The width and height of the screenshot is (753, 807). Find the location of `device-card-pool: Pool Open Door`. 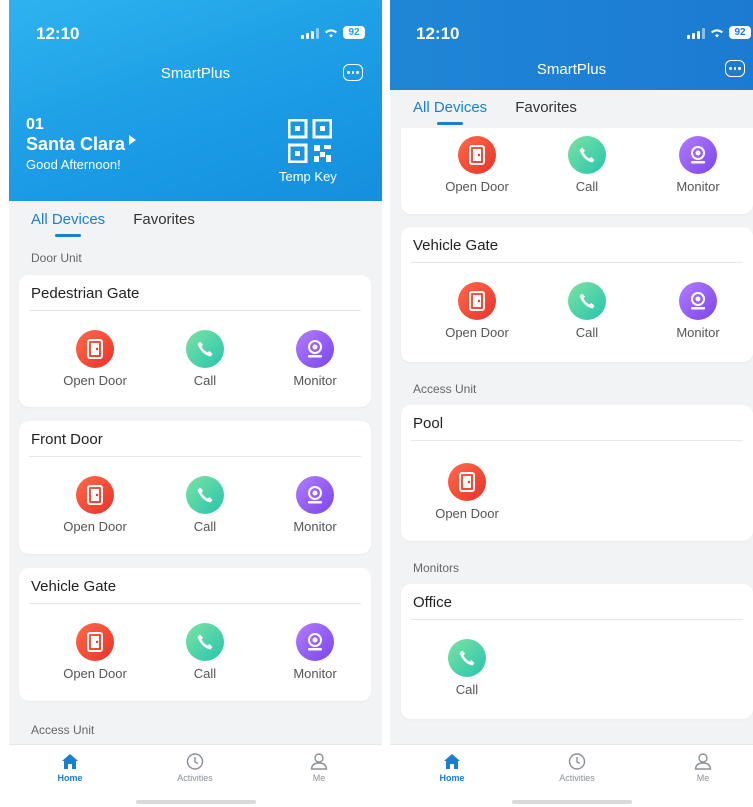

device-card-pool: Pool Open Door is located at coordinates (577, 473).